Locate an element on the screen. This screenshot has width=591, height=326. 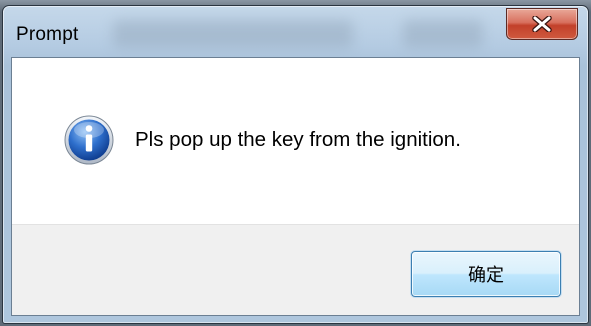
window-title: Prompt is located at coordinates (47, 34).